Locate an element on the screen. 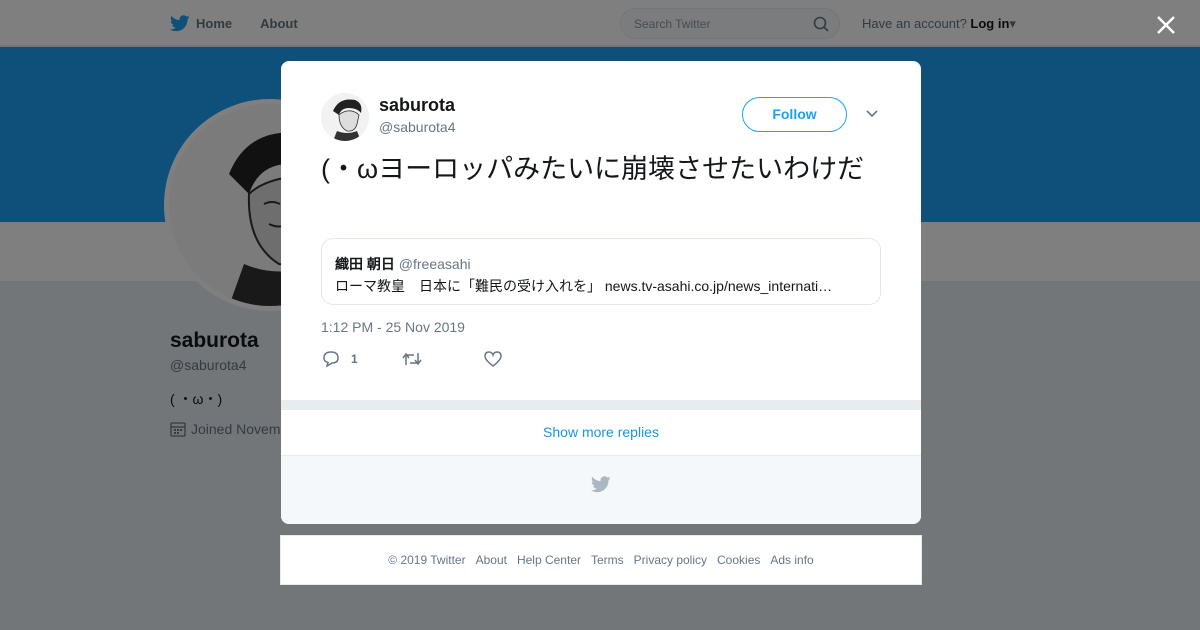 The height and width of the screenshot is (630, 1200). close-icon is located at coordinates (1166, 25).